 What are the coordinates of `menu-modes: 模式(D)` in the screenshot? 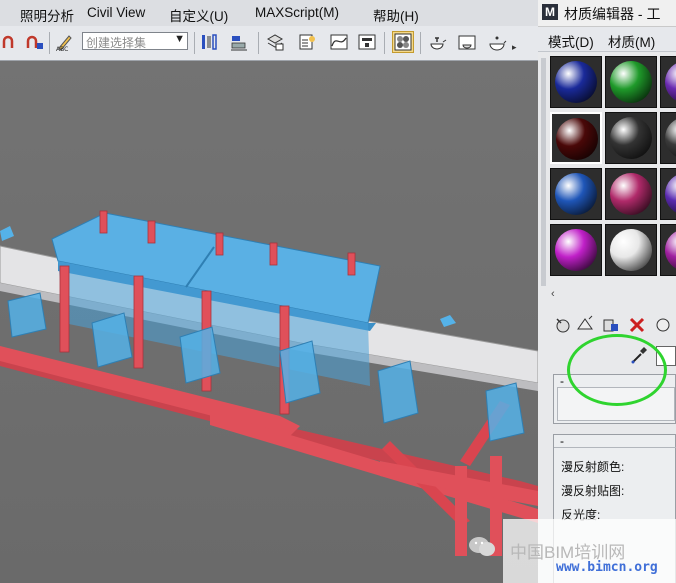 It's located at (571, 41).